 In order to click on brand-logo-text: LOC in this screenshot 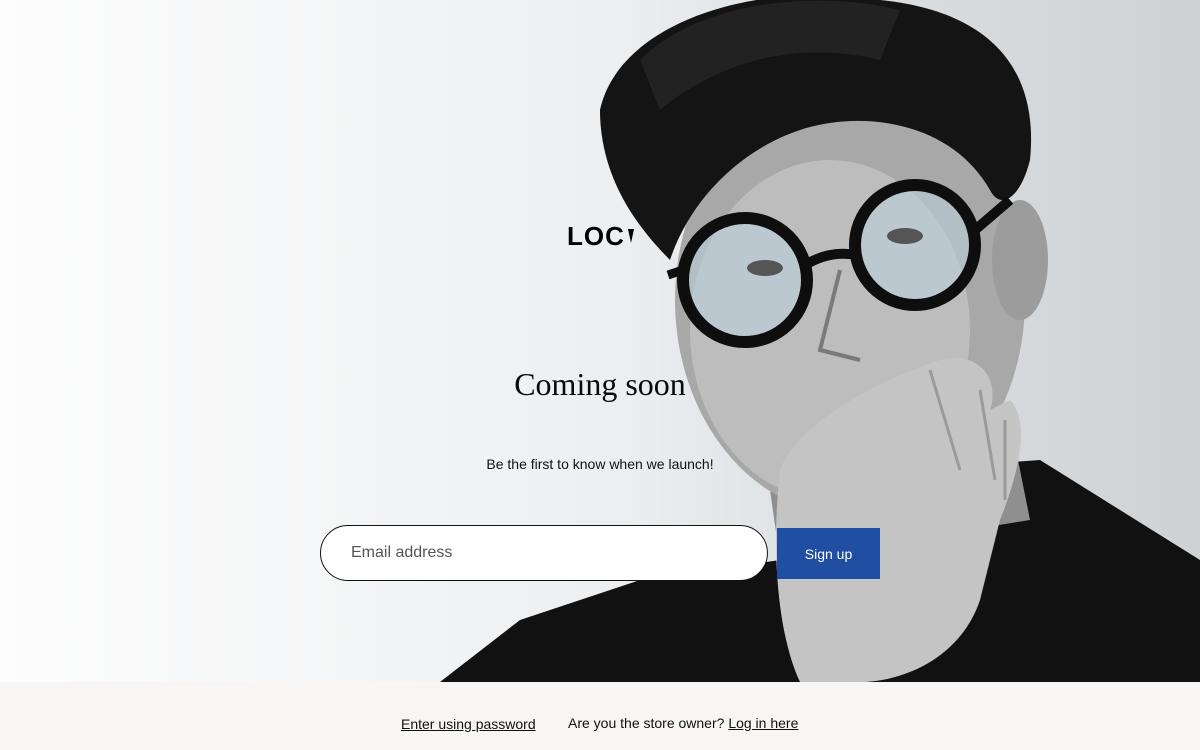, I will do `click(596, 236)`.